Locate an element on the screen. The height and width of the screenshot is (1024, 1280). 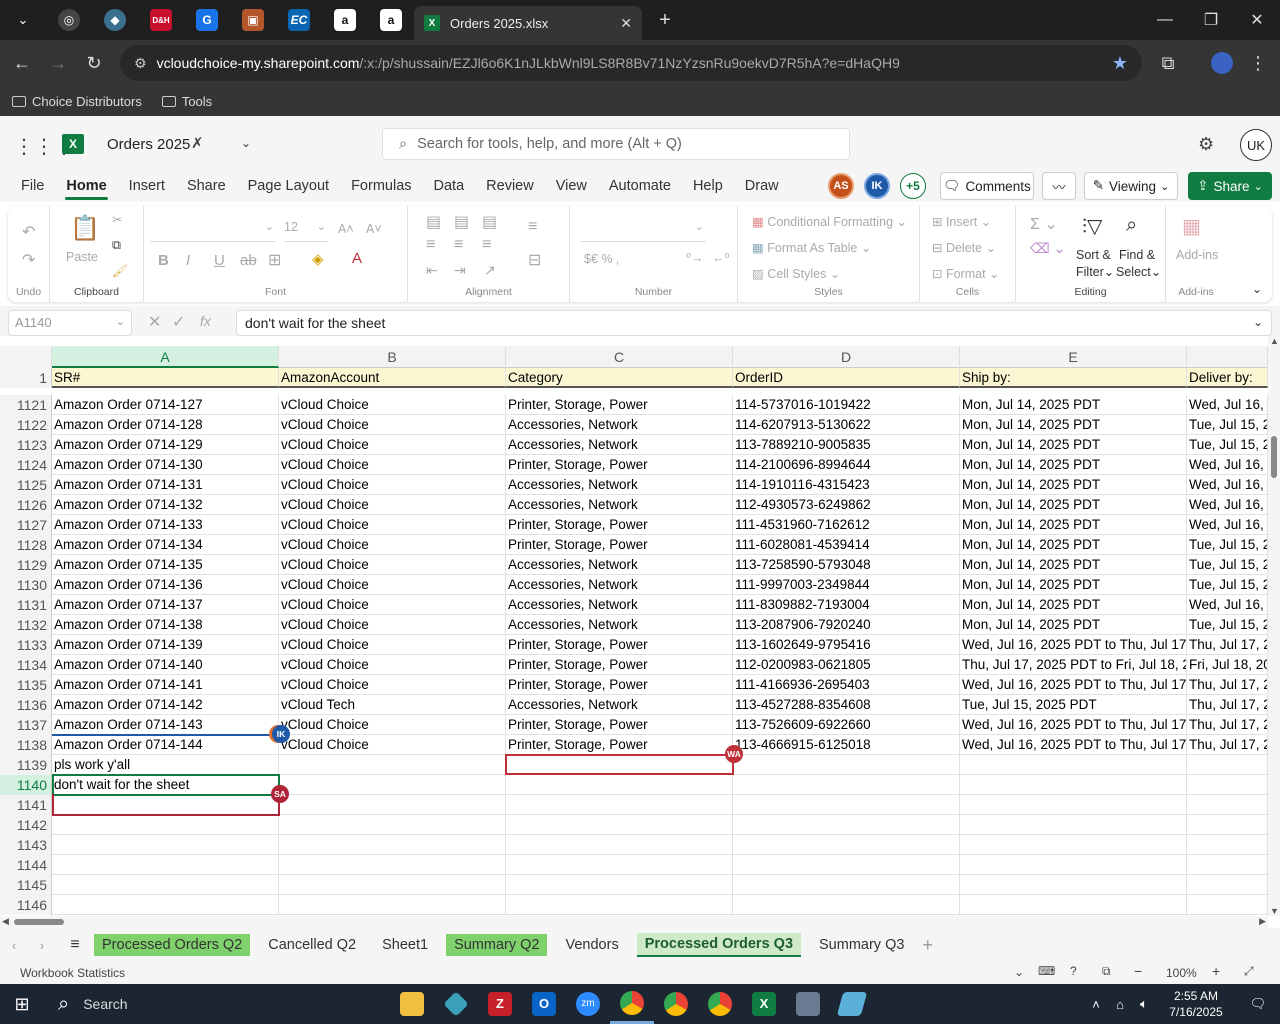
excel-icon: X is located at coordinates (764, 1004).